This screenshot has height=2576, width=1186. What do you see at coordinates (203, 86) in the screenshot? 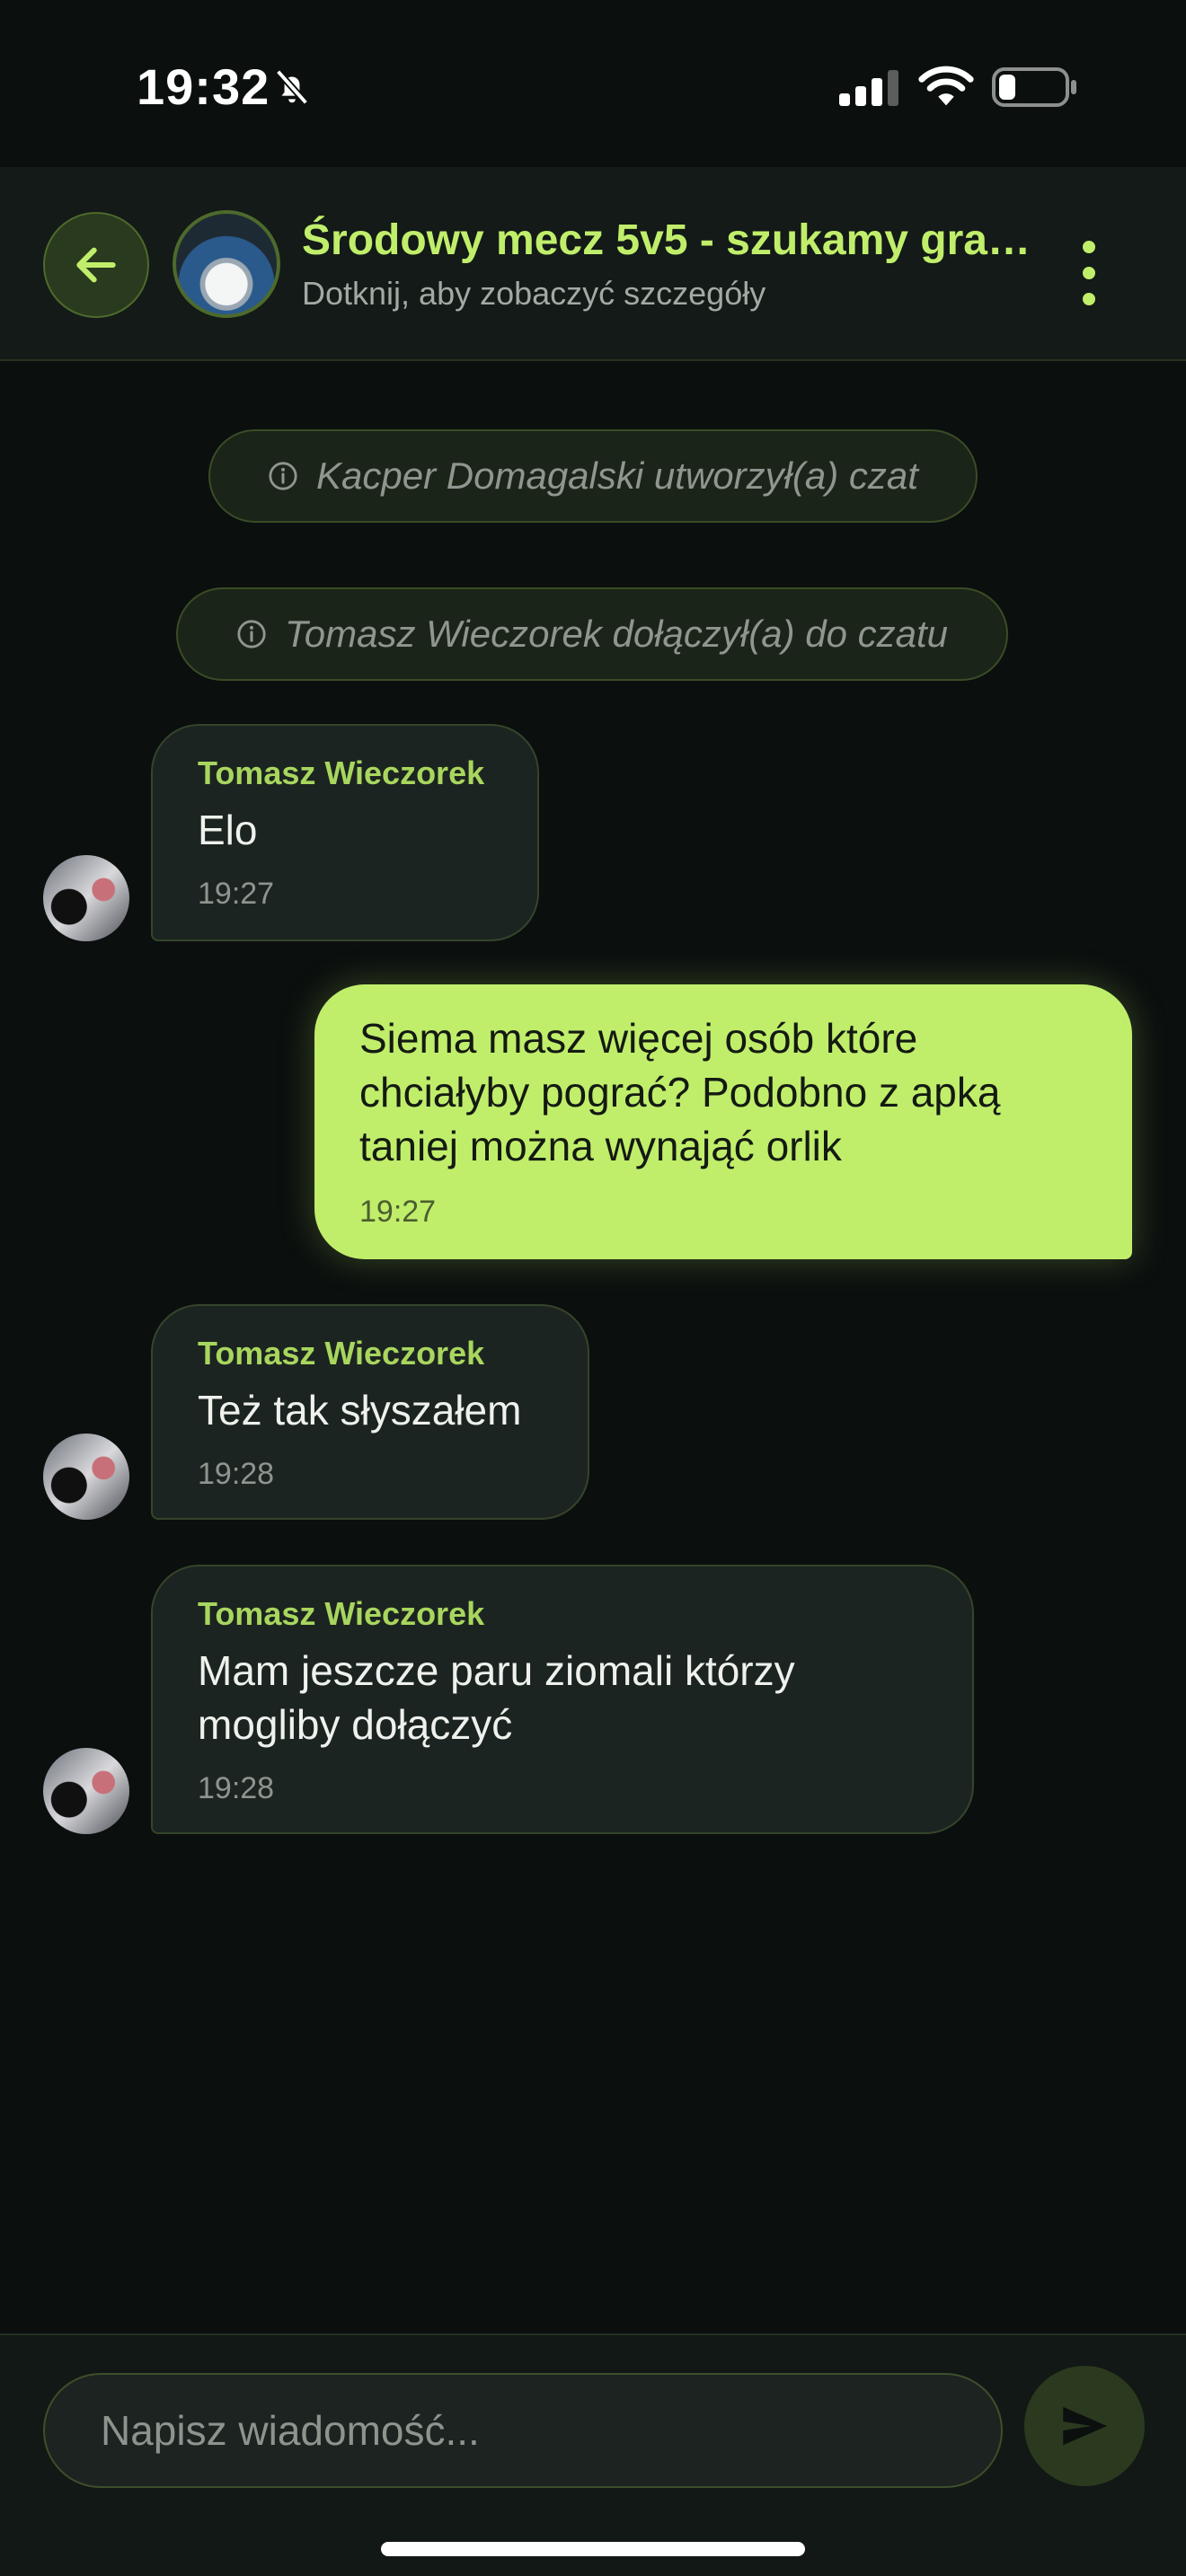
I see `status-time: 19:32` at bounding box center [203, 86].